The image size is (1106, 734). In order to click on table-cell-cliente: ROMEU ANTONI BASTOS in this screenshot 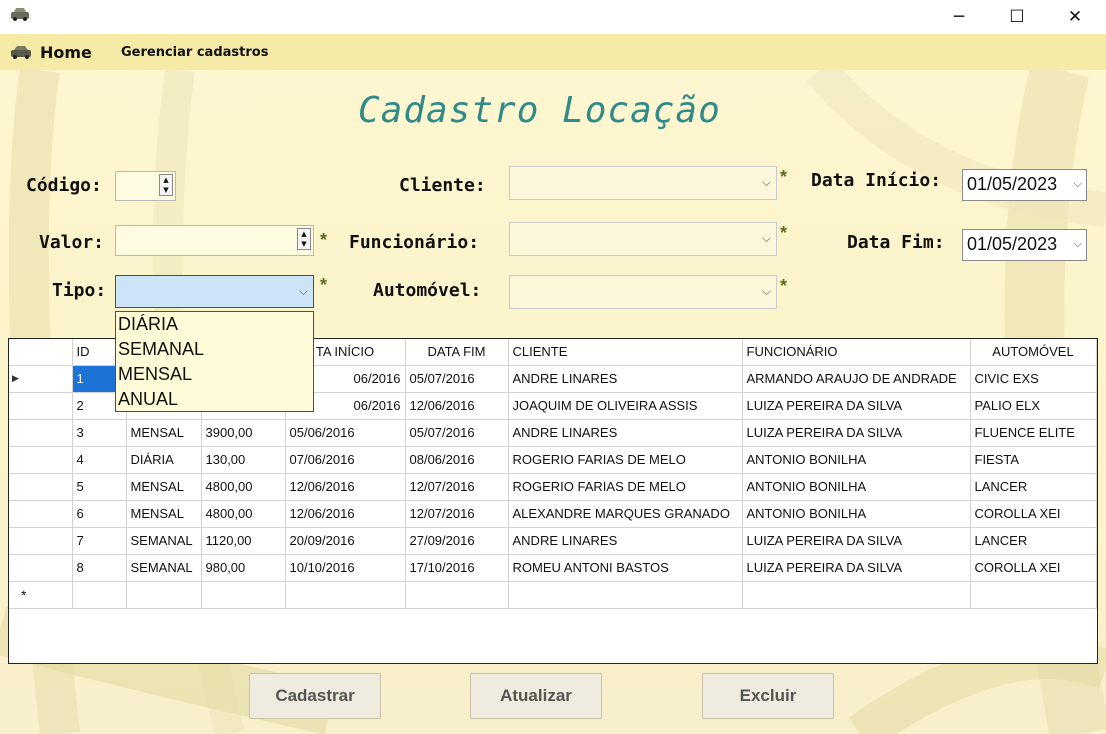, I will do `click(625, 568)`.